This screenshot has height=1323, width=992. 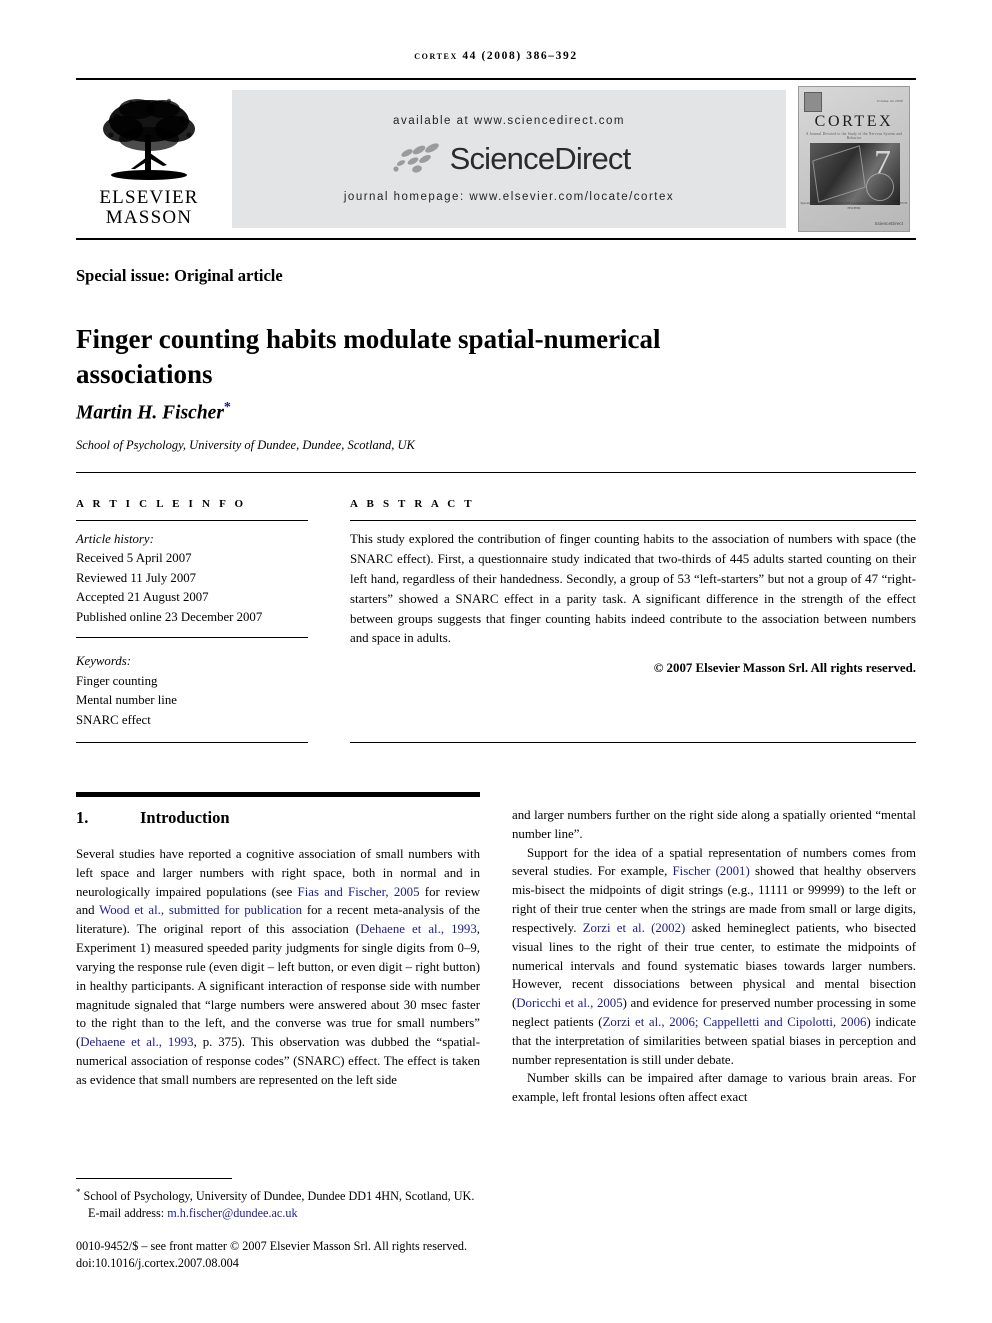 What do you see at coordinates (509, 121) in the screenshot?
I see `available-at-text: available at www.sciencedirect.com` at bounding box center [509, 121].